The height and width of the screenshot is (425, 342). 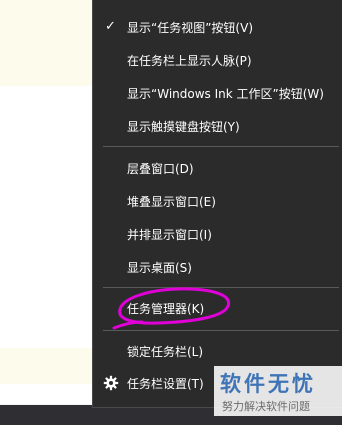 I want to click on menu-item-label: 显示桌面(S), so click(x=159, y=267).